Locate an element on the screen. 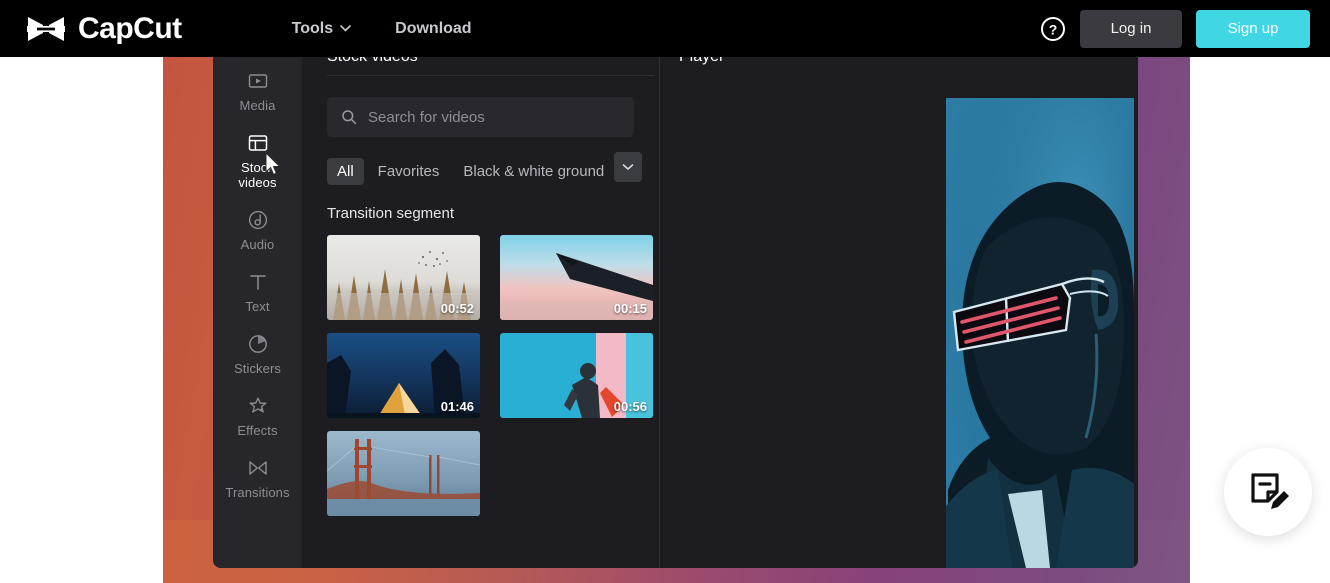  effects-star-icon is located at coordinates (257, 405).